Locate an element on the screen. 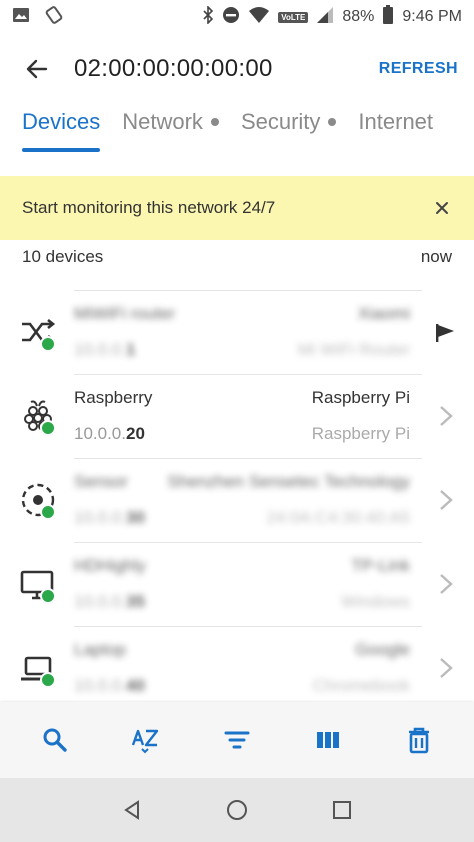 This screenshot has width=474, height=842. tab-internet: Internet is located at coordinates (395, 122).